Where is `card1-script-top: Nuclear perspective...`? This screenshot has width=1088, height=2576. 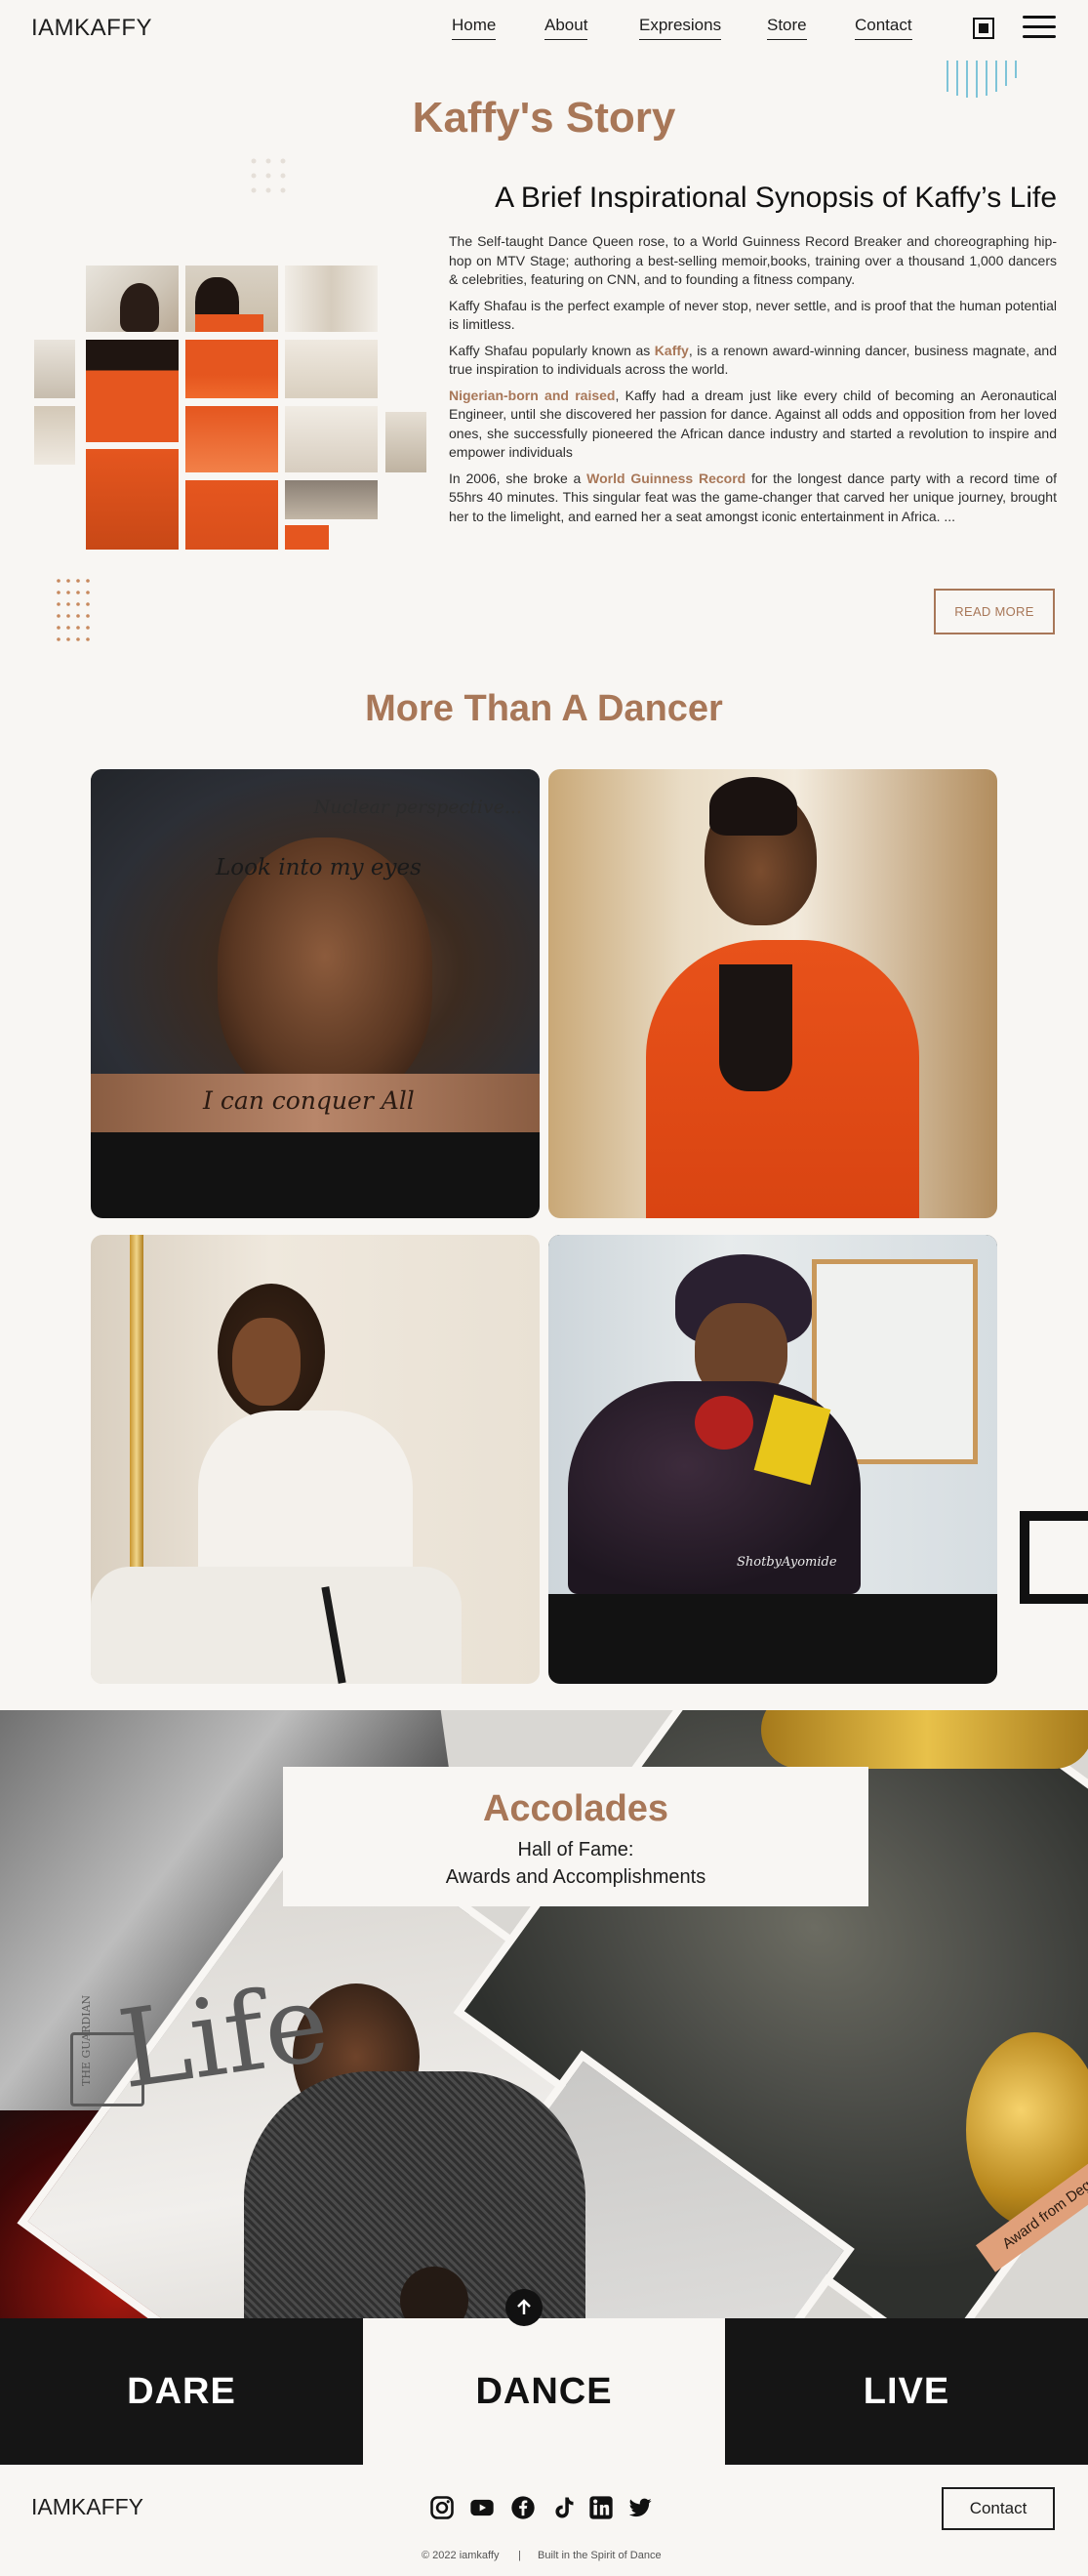 card1-script-top: Nuclear perspective... is located at coordinates (417, 807).